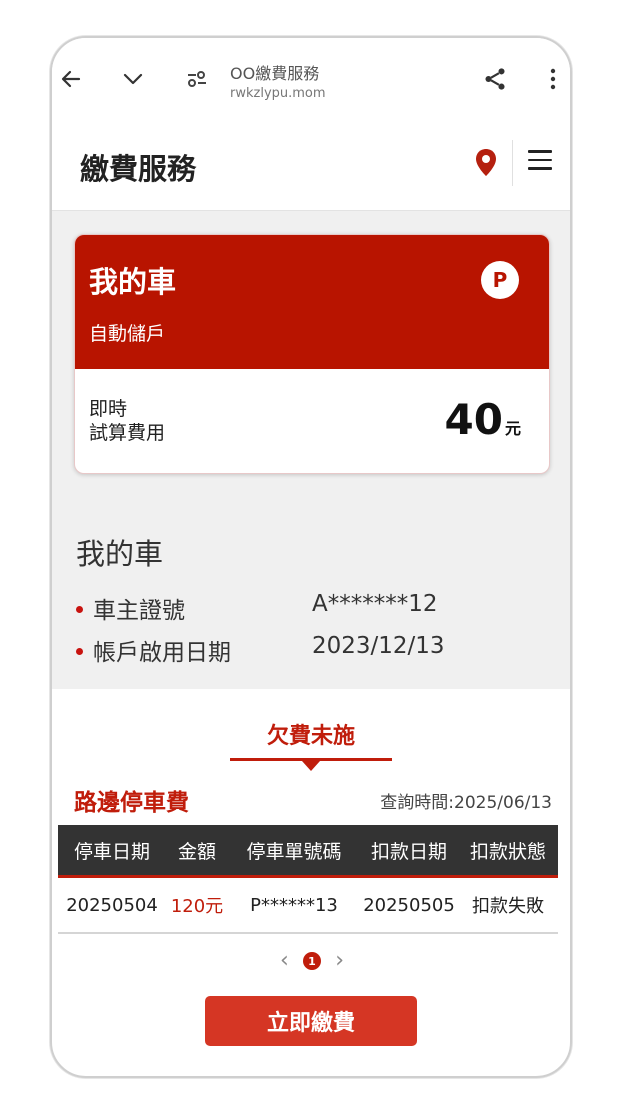 This screenshot has height=1109, width=620. I want to click on table-cell-amount: 120元, so click(197, 906).